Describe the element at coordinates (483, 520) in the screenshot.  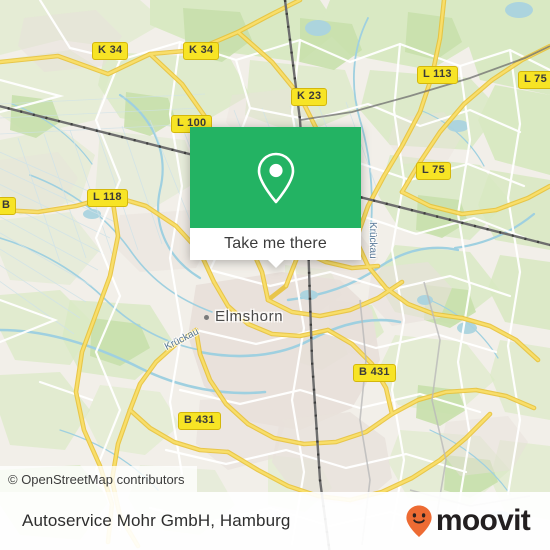
I see `moovit-wordmark: moovit` at that location.